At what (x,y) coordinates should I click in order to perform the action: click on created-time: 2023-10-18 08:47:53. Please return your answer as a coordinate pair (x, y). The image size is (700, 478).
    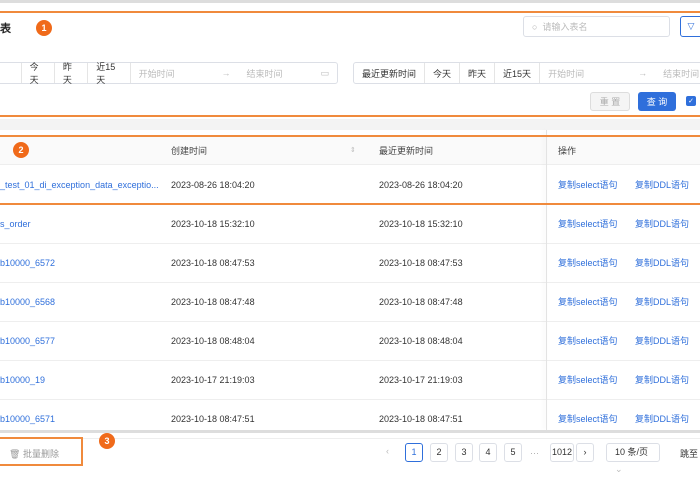
    Looking at the image, I should click on (213, 263).